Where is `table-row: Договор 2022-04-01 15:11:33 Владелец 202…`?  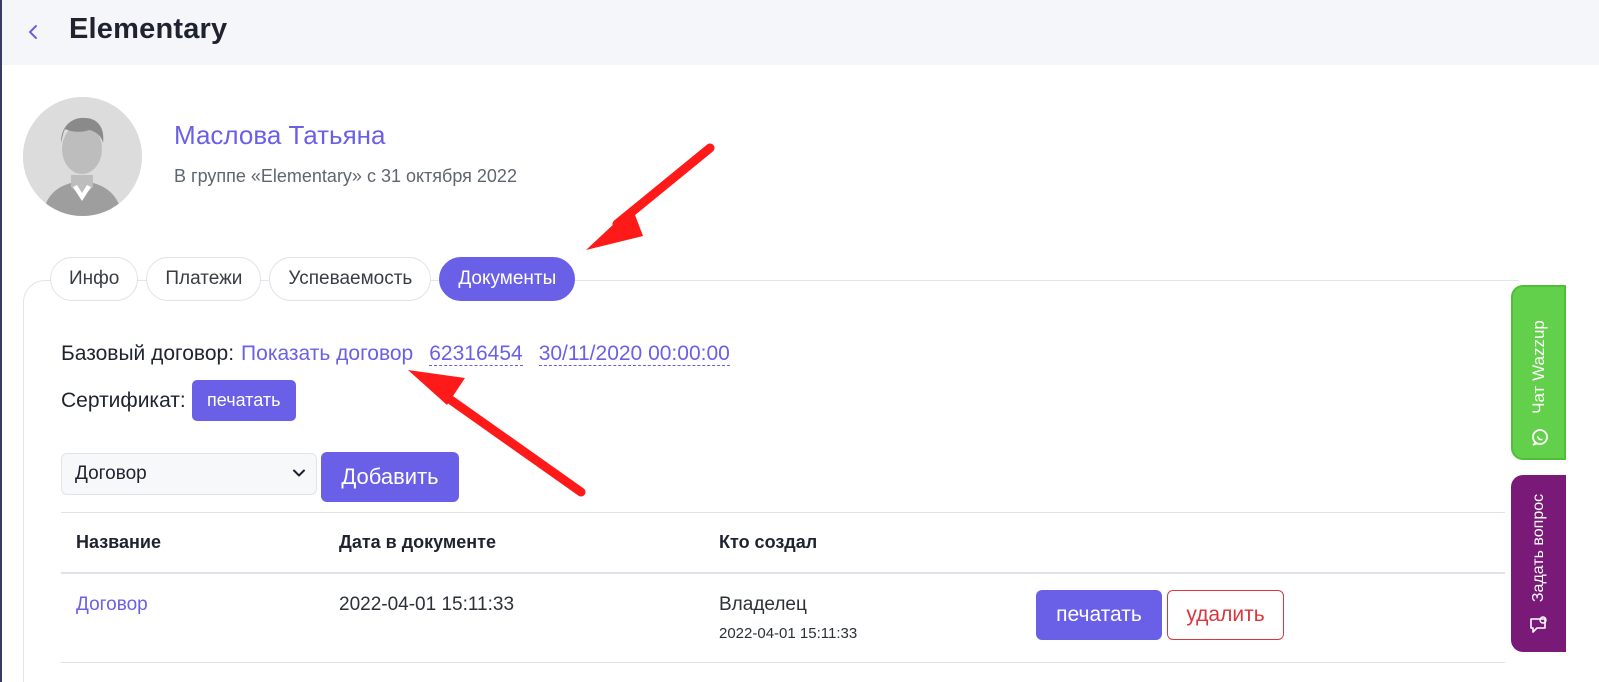 table-row: Договор 2022-04-01 15:11:33 Владелец 202… is located at coordinates (783, 618).